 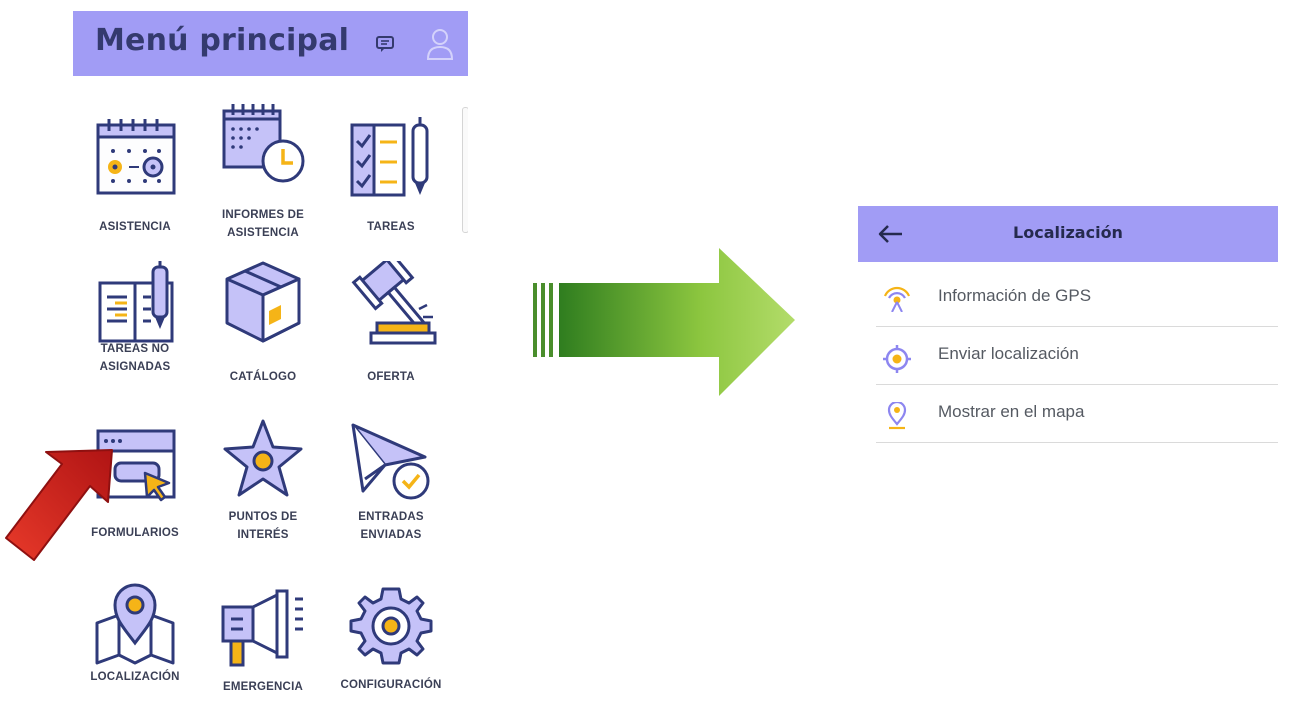 I want to click on tile-tareas: TAREAS, so click(x=391, y=177).